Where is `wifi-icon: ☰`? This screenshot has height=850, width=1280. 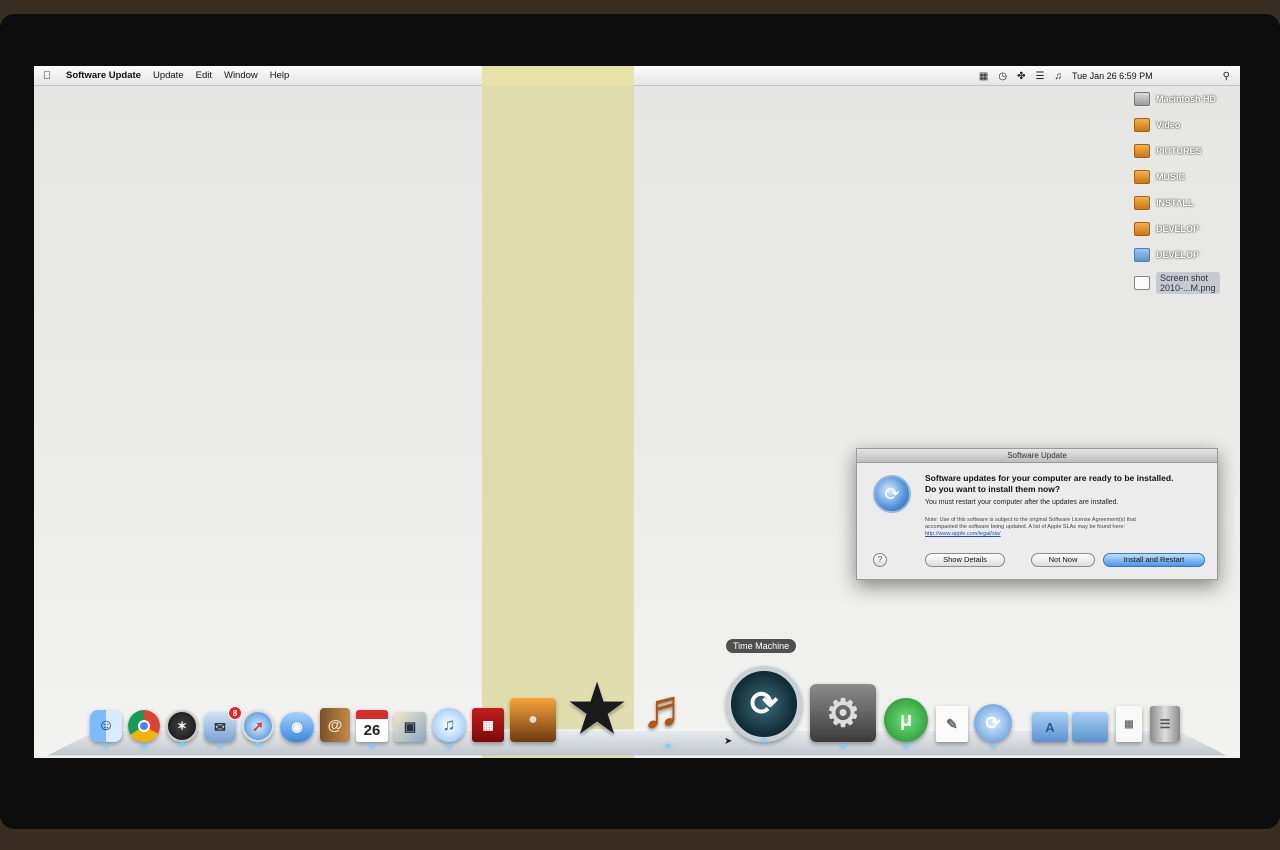 wifi-icon: ☰ is located at coordinates (1039, 76).